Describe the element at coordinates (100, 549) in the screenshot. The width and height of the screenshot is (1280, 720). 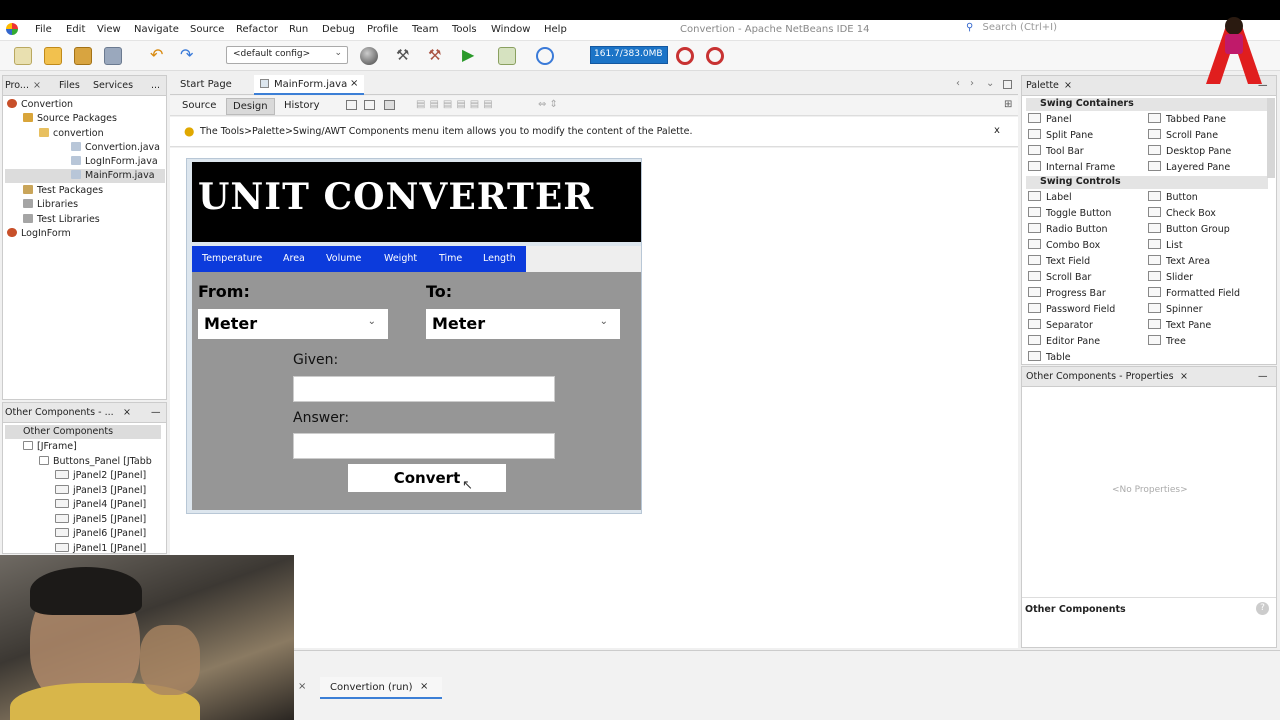
I see `nav-item-jpanel1: jPanel1 [JPanel]` at that location.